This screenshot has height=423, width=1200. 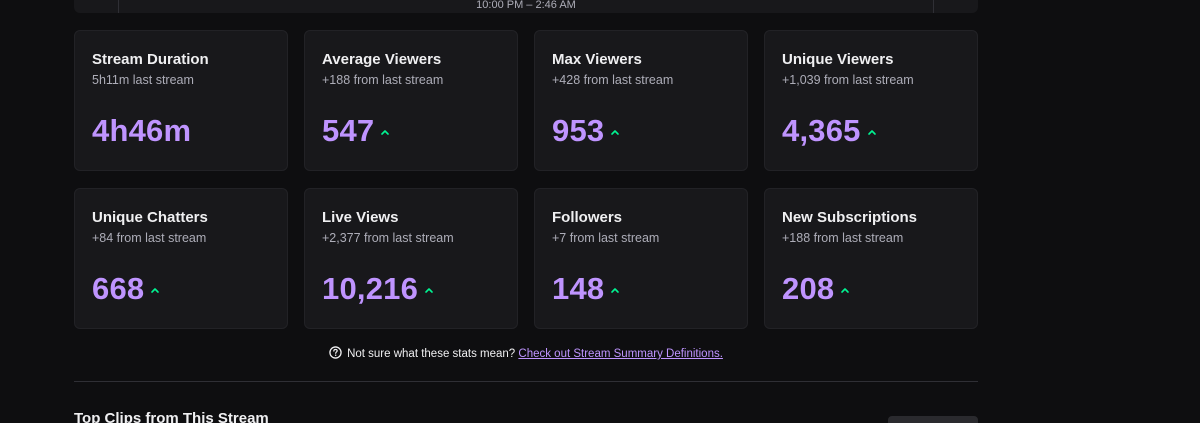 What do you see at coordinates (370, 288) in the screenshot?
I see `stat-value: 10,216` at bounding box center [370, 288].